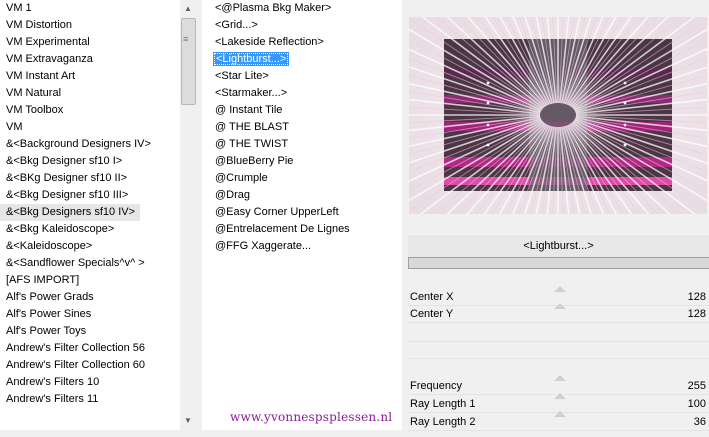 This screenshot has height=437, width=709. What do you see at coordinates (432, 314) in the screenshot?
I see `param-label: Center Y` at bounding box center [432, 314].